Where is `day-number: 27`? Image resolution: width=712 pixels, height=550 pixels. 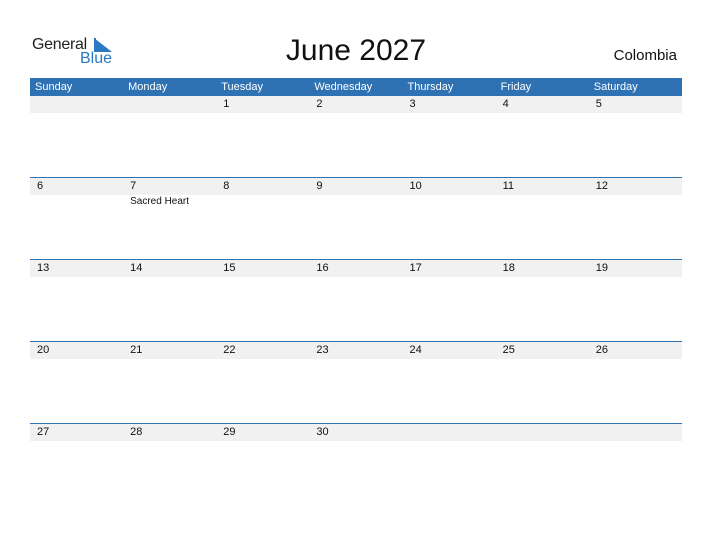
day-number: 27 is located at coordinates (43, 432).